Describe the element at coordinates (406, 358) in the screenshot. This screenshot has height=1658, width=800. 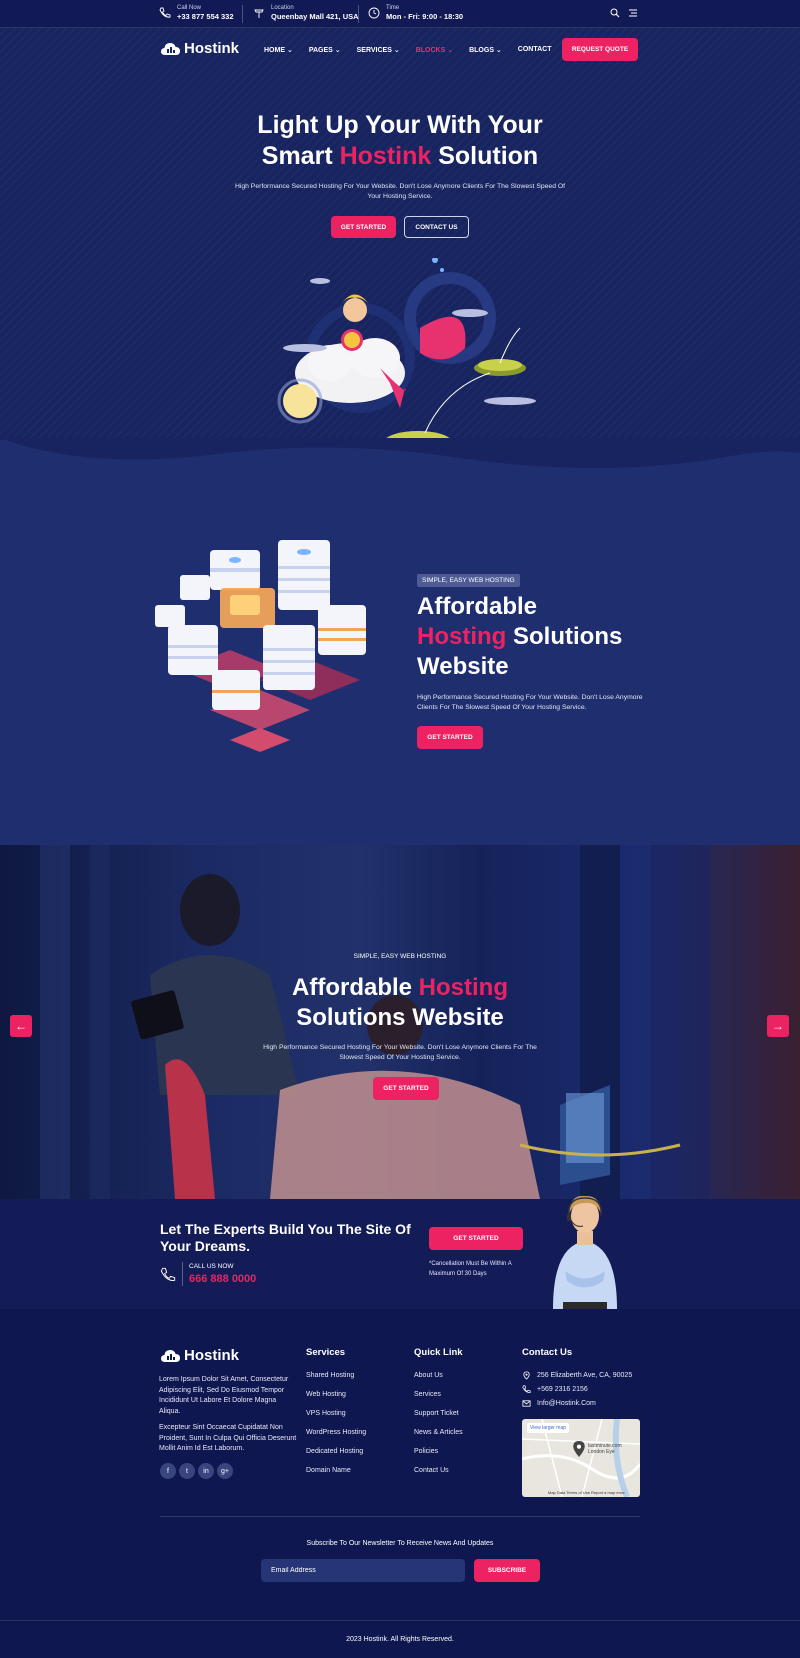
I see `superhero-illustration` at that location.